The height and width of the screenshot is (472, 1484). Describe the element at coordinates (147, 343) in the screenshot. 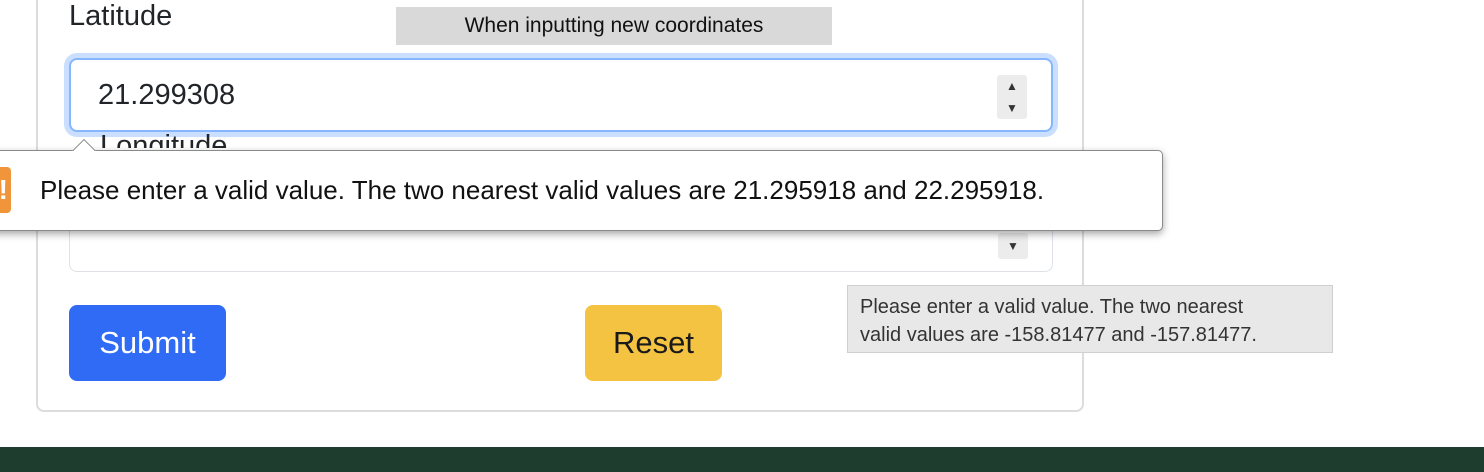

I see `submit-button: Submit` at that location.